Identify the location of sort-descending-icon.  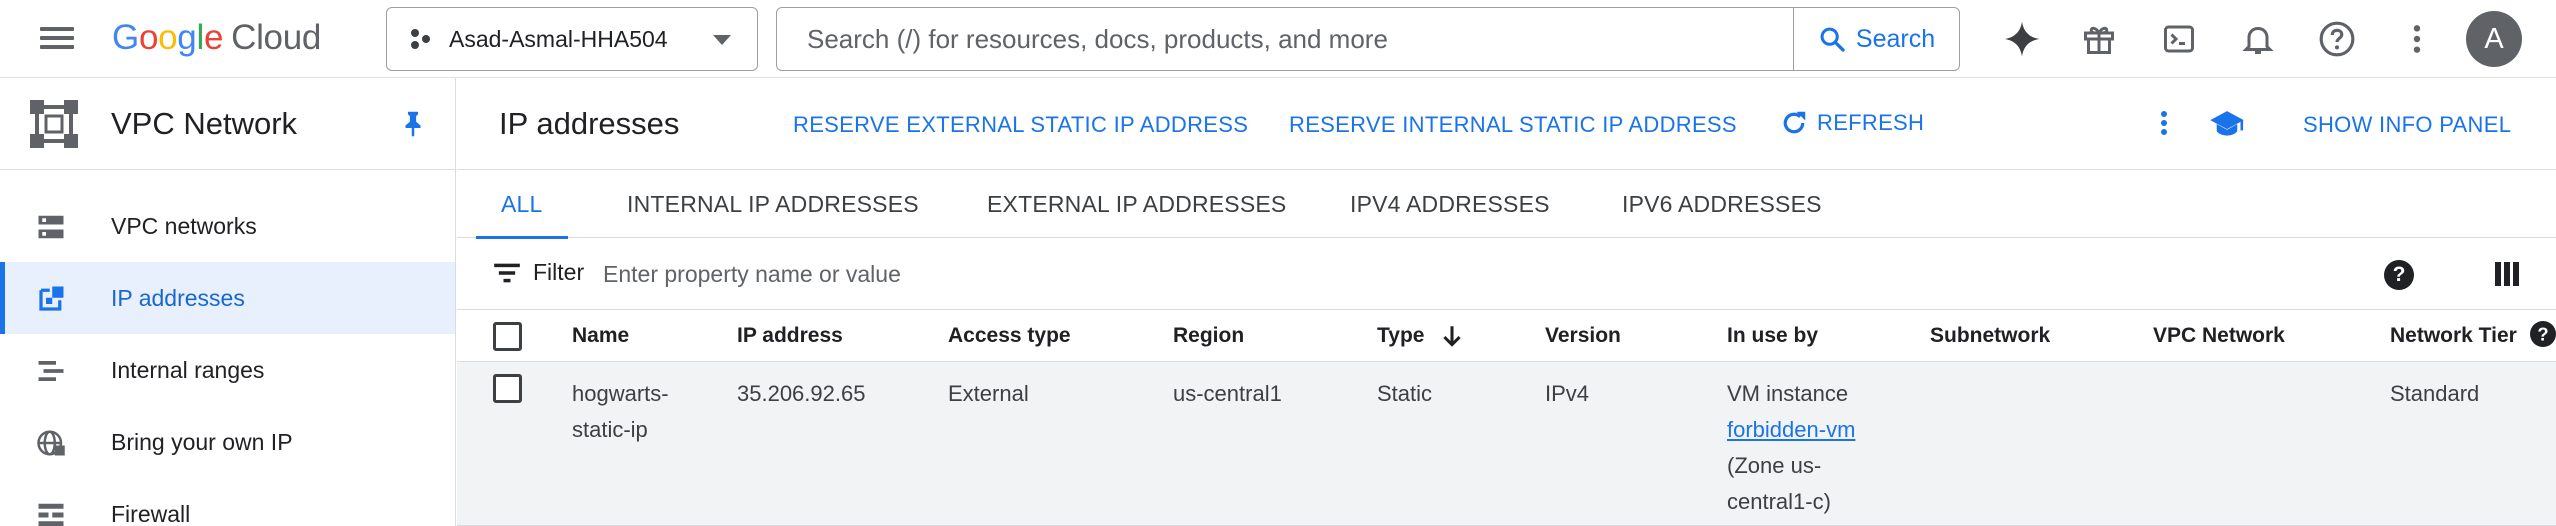
(1452, 336).